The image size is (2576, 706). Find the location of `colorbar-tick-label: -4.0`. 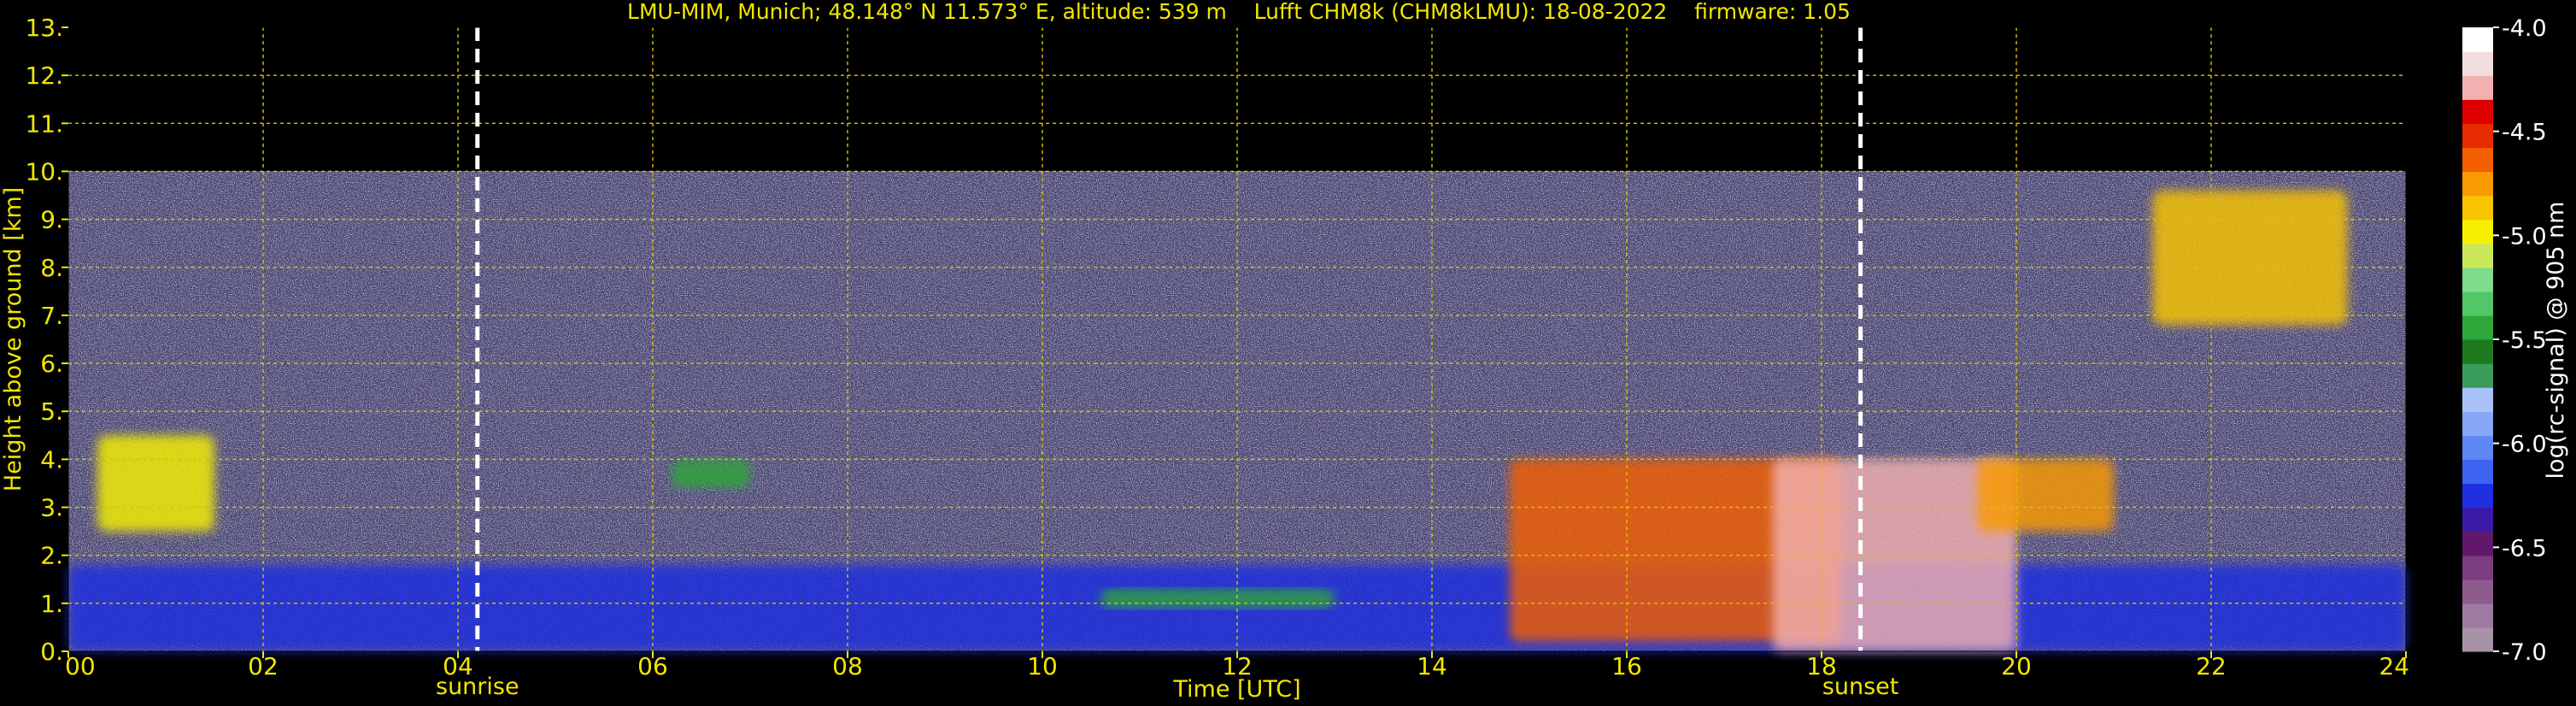

colorbar-tick-label: -4.0 is located at coordinates (2524, 28).